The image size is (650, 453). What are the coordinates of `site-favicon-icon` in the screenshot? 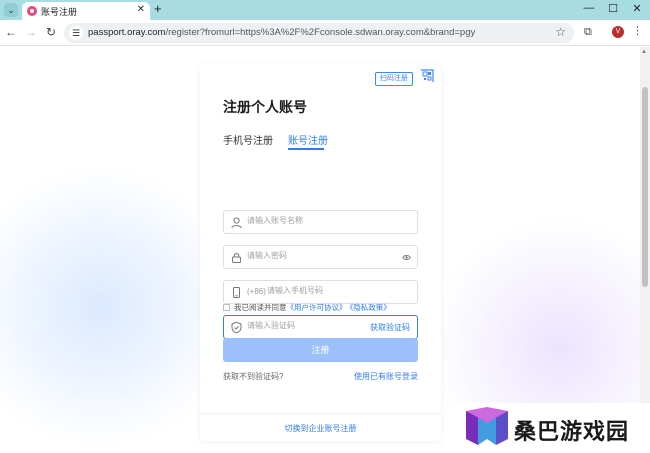 It's located at (32, 11).